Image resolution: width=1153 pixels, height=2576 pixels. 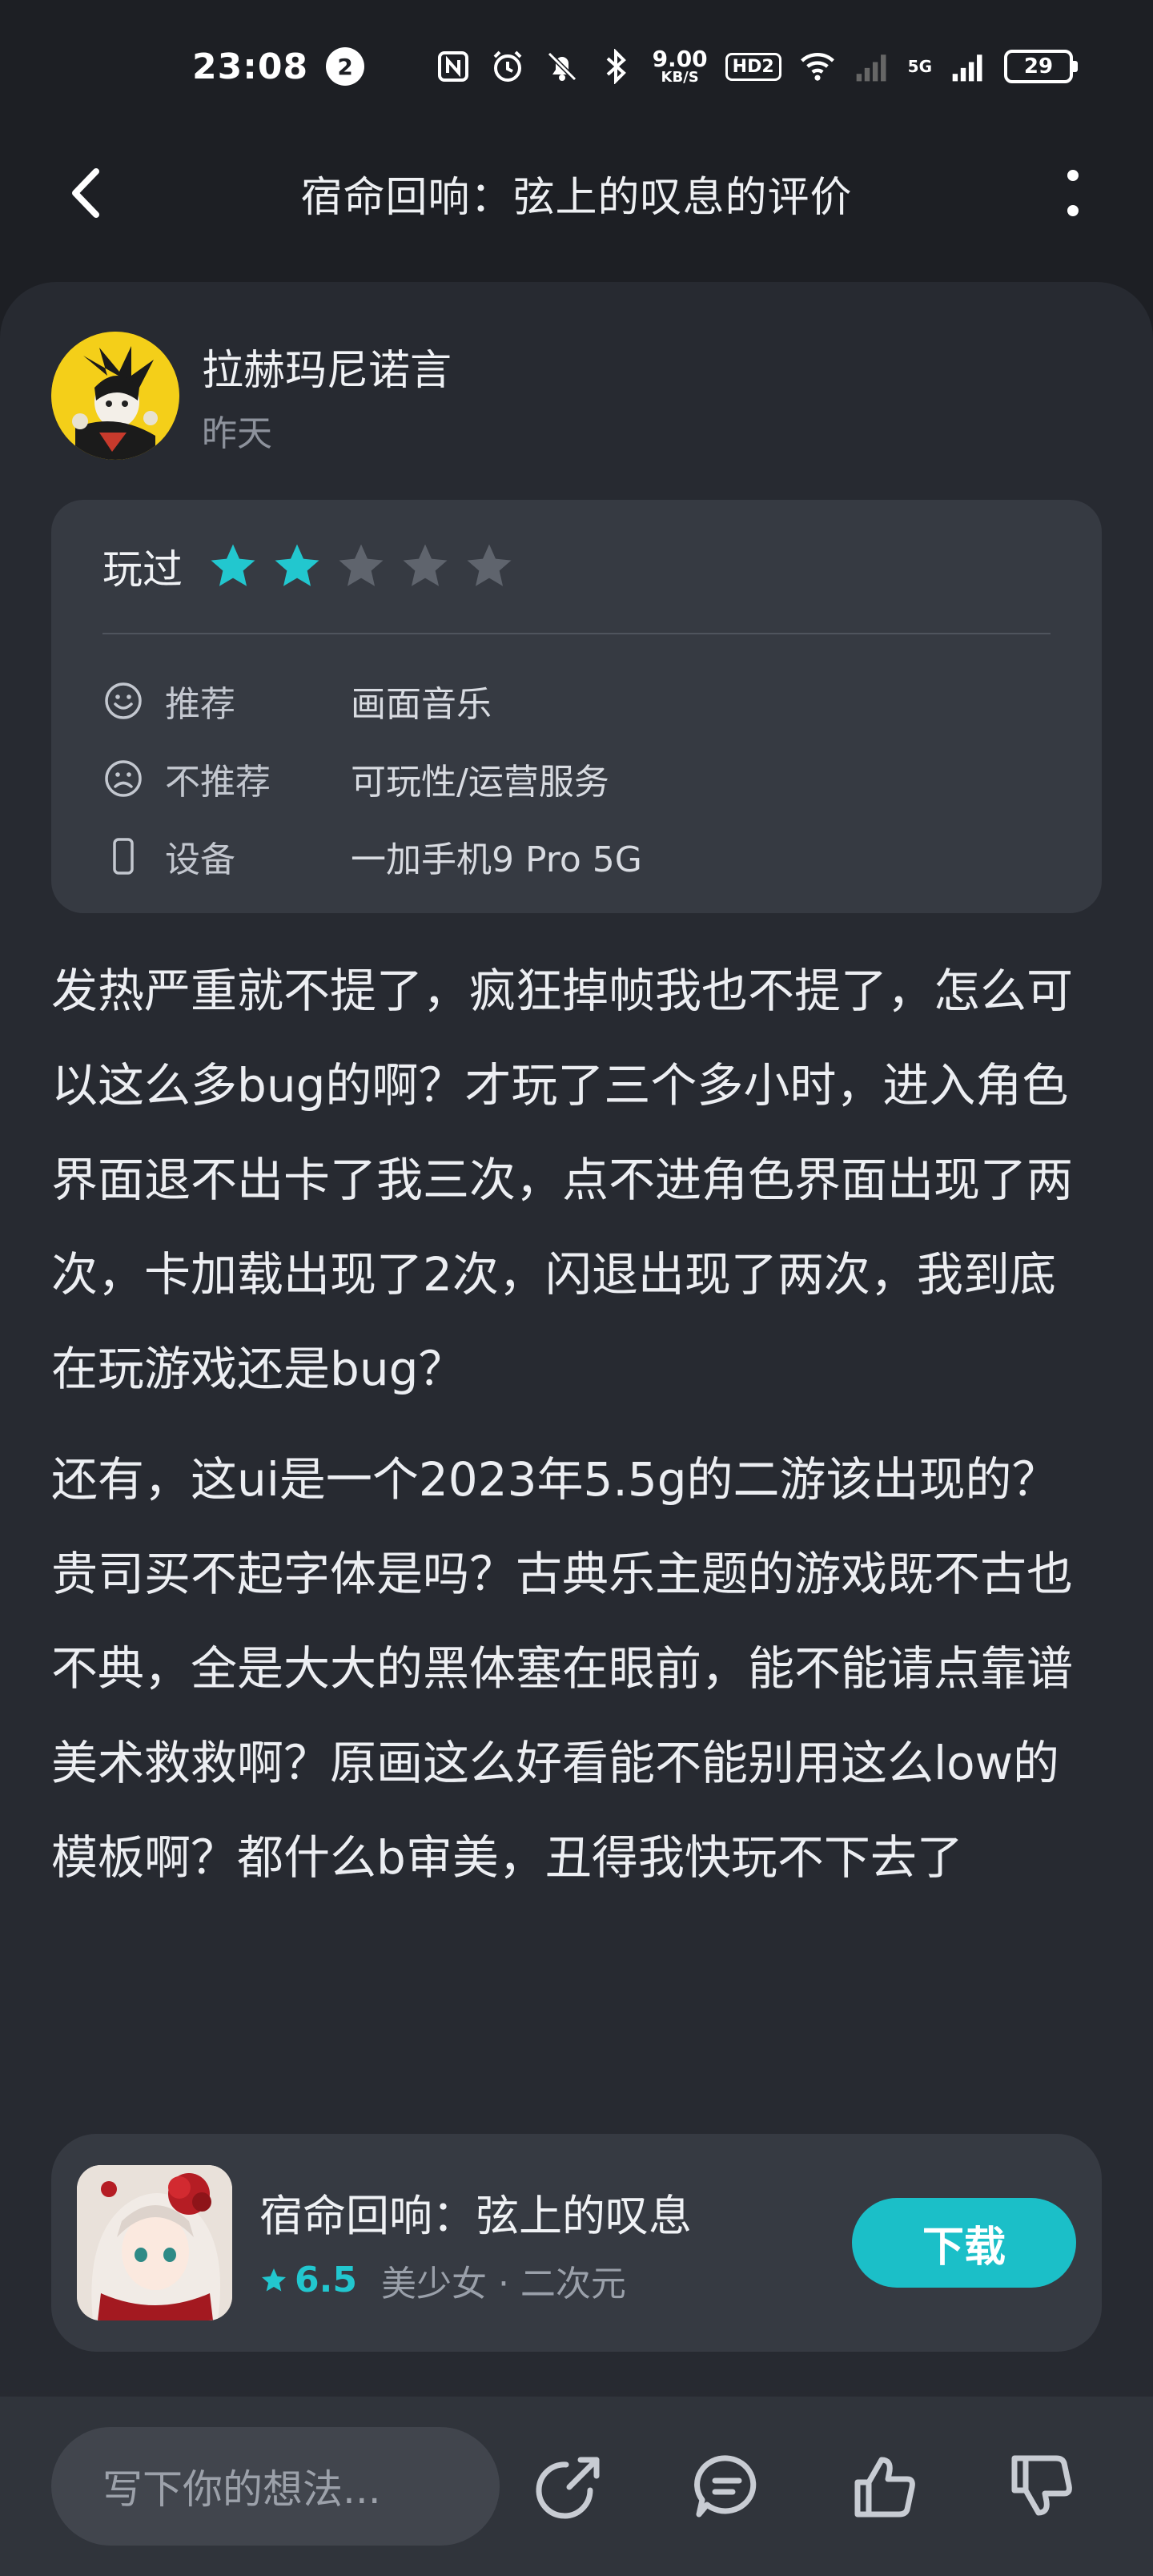 I want to click on game-meta: 6.5 美少女 · 二次元, so click(x=476, y=2281).